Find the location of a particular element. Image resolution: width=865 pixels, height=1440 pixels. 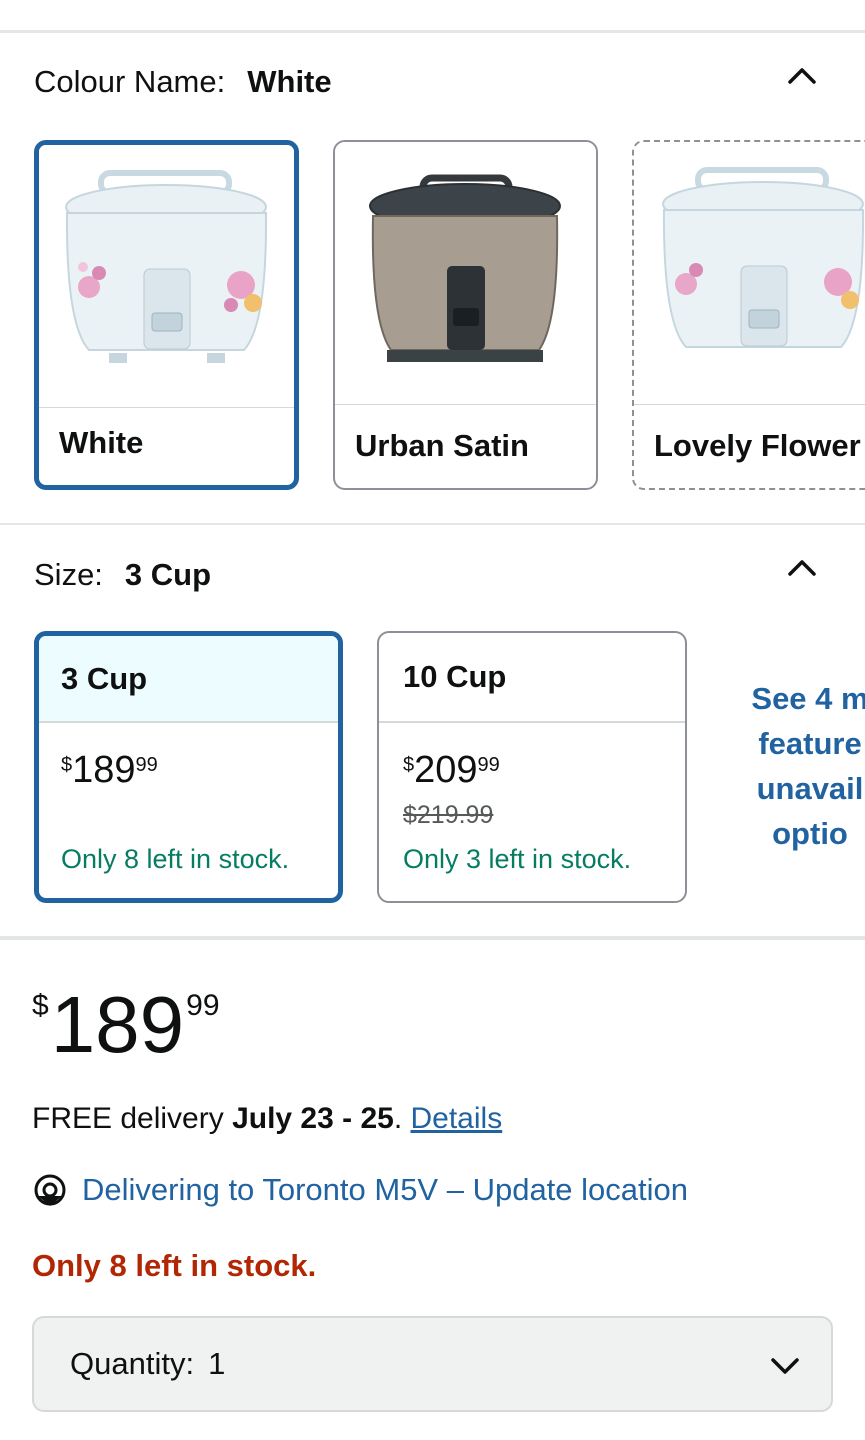

colour-header: Colour Name: White is located at coordinates (183, 82).